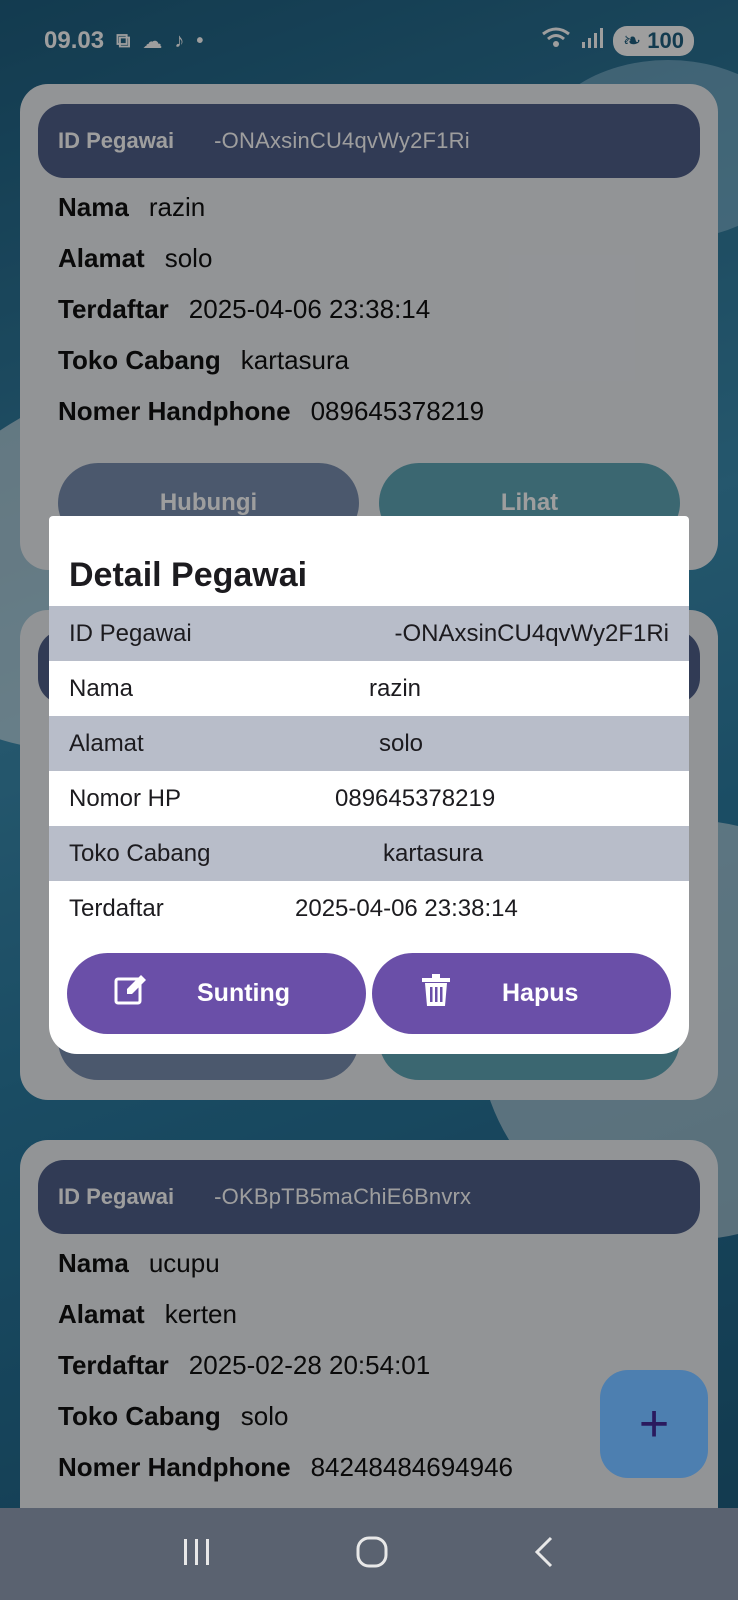 The image size is (738, 1600). Describe the element at coordinates (197, 1554) in the screenshot. I see `recent-apps-icon` at that location.